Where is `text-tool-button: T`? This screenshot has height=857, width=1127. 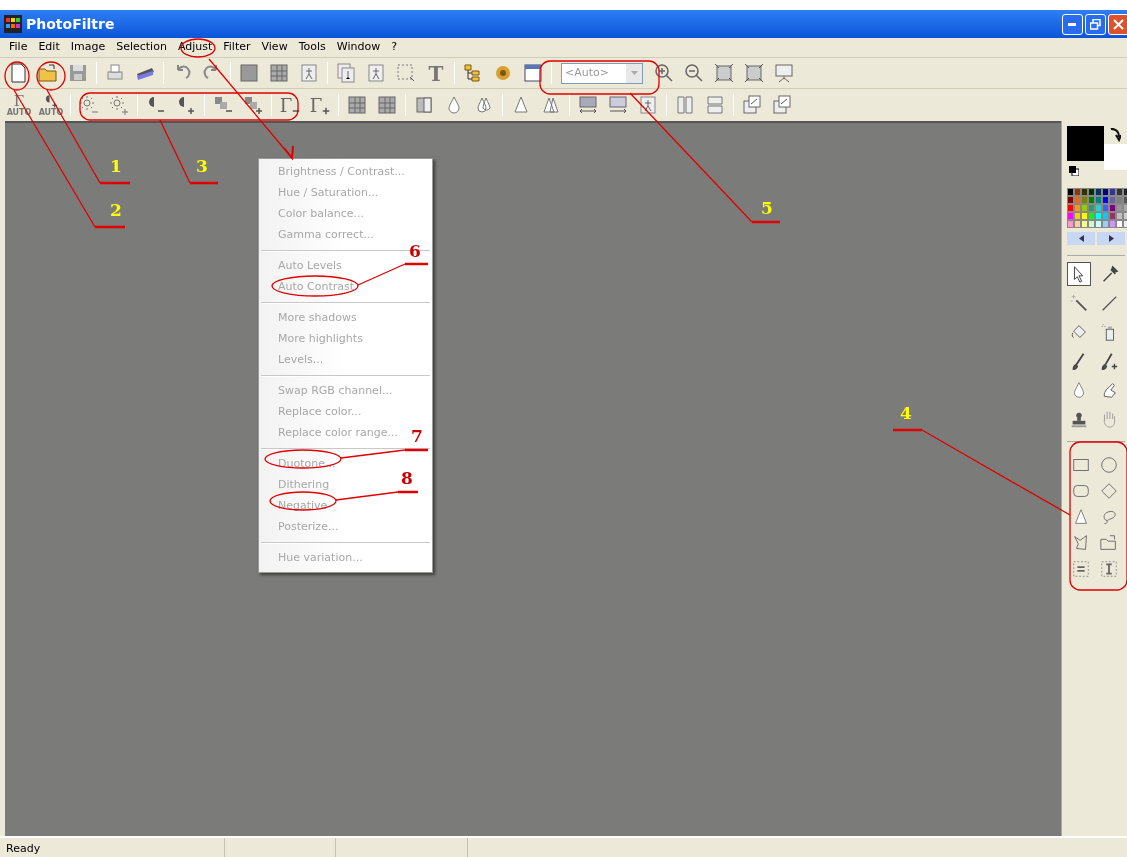 text-tool-button: T is located at coordinates (436, 73).